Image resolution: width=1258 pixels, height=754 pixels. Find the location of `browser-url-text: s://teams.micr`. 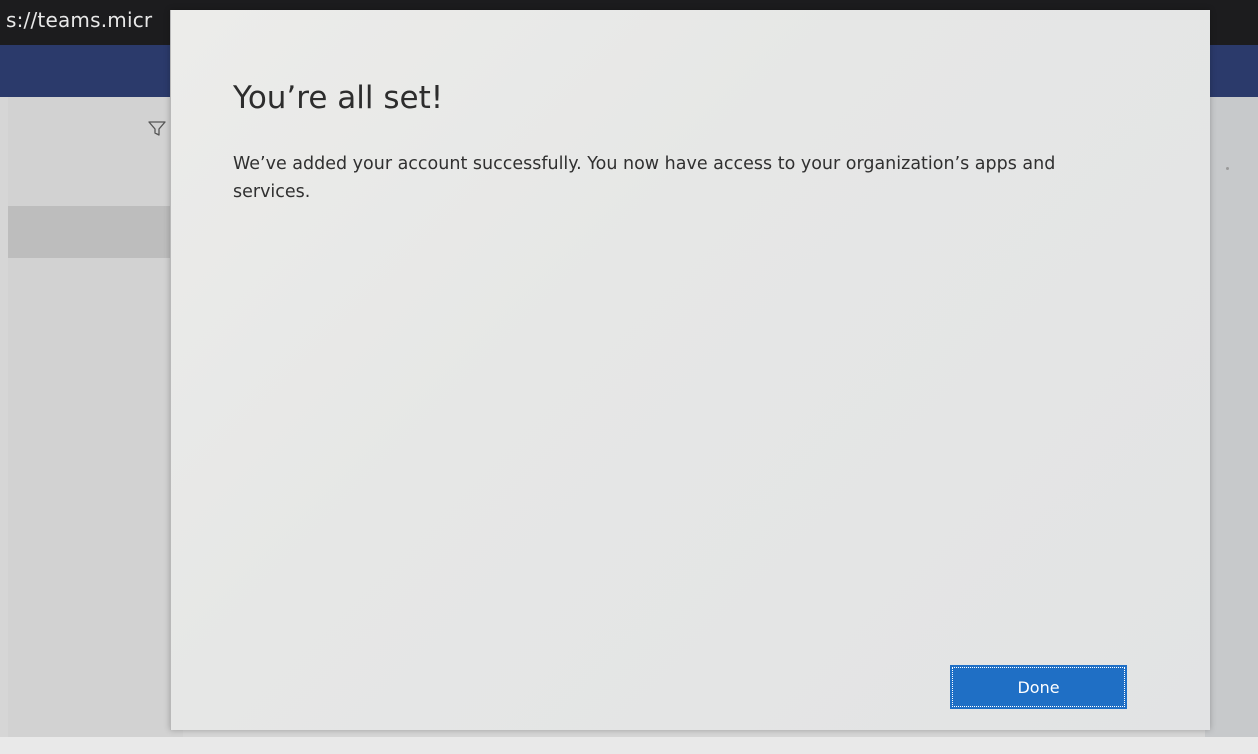

browser-url-text: s://teams.micr is located at coordinates (79, 20).